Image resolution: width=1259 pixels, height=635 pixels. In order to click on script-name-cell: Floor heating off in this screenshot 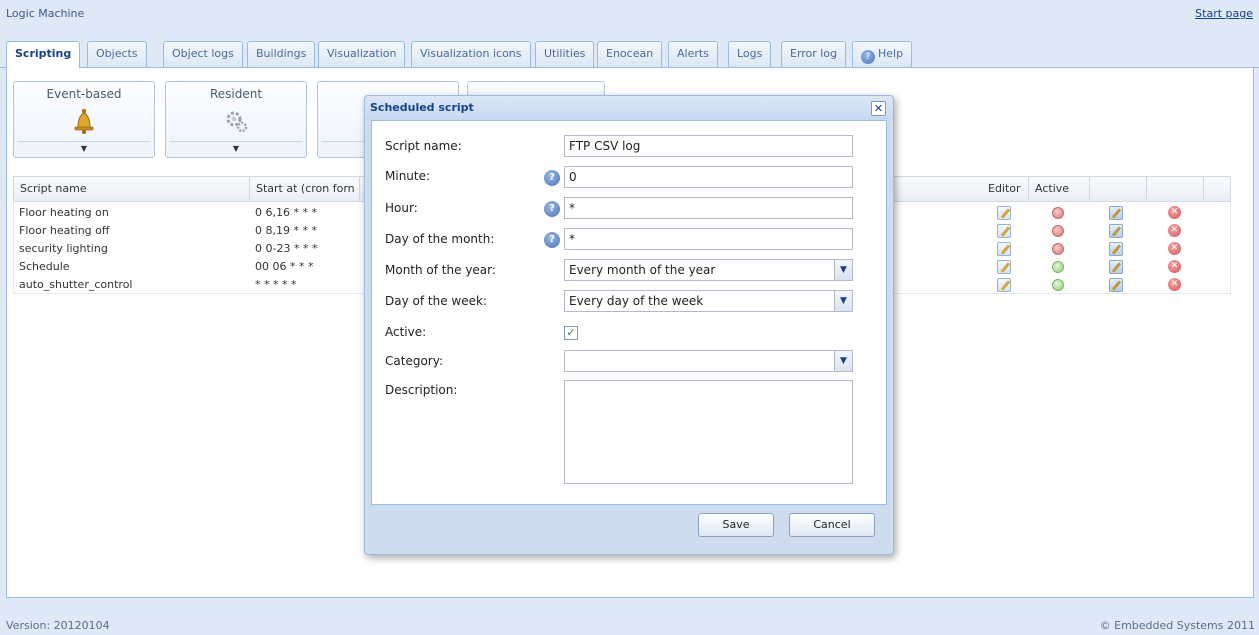, I will do `click(64, 230)`.